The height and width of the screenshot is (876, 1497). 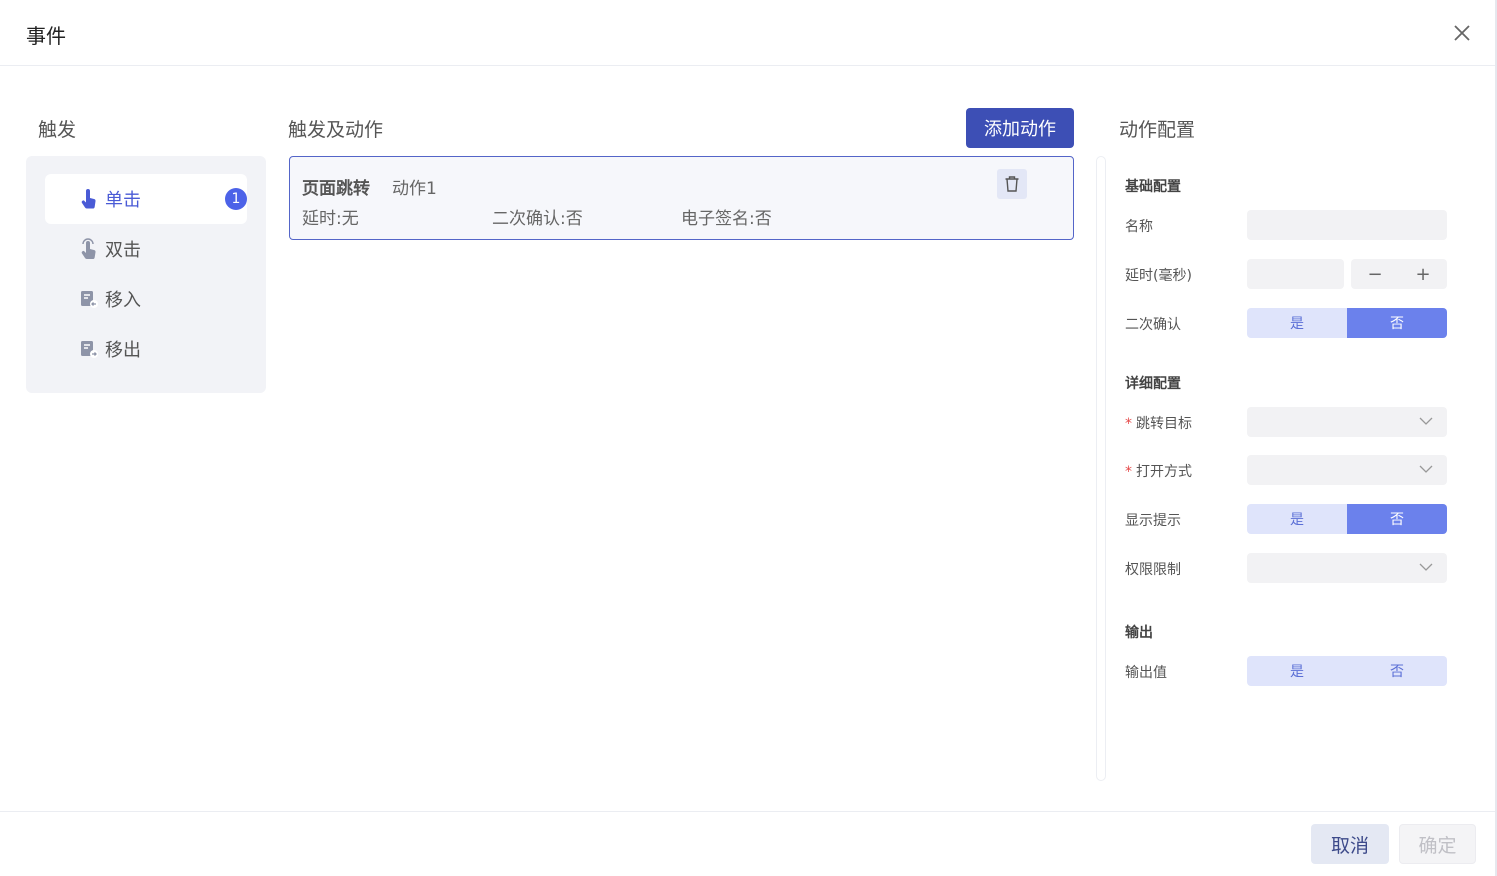 What do you see at coordinates (1153, 384) in the screenshot?
I see `detail-config-title: 详细配置` at bounding box center [1153, 384].